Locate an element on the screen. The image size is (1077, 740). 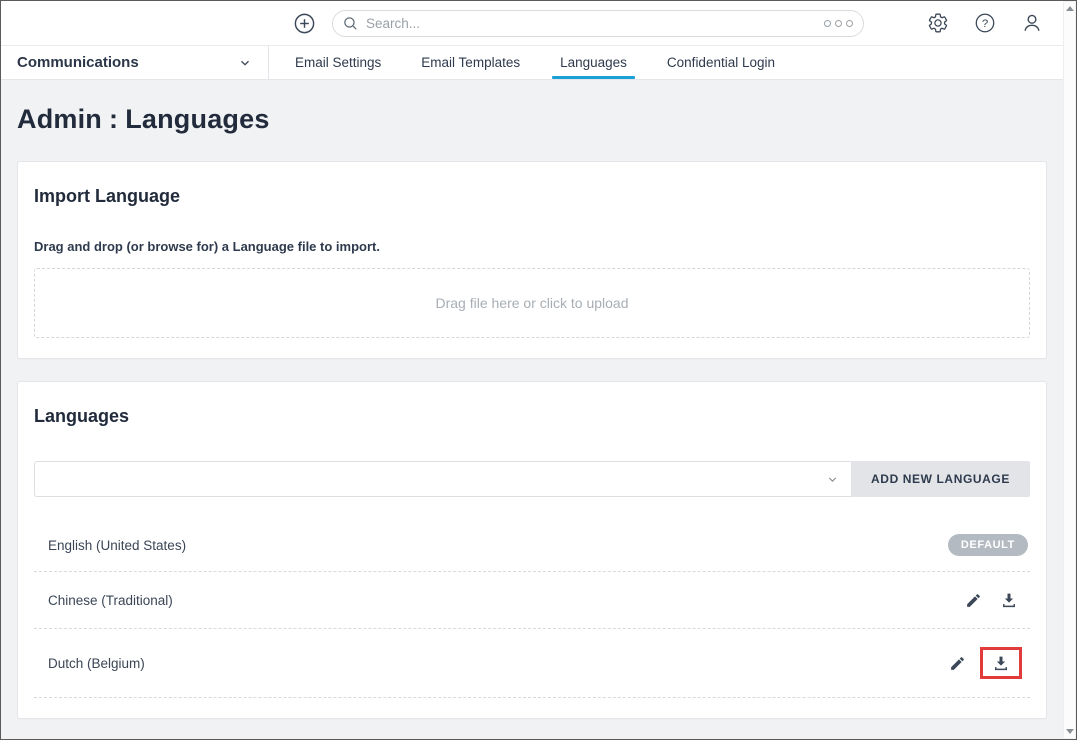
settings-button is located at coordinates (938, 23).